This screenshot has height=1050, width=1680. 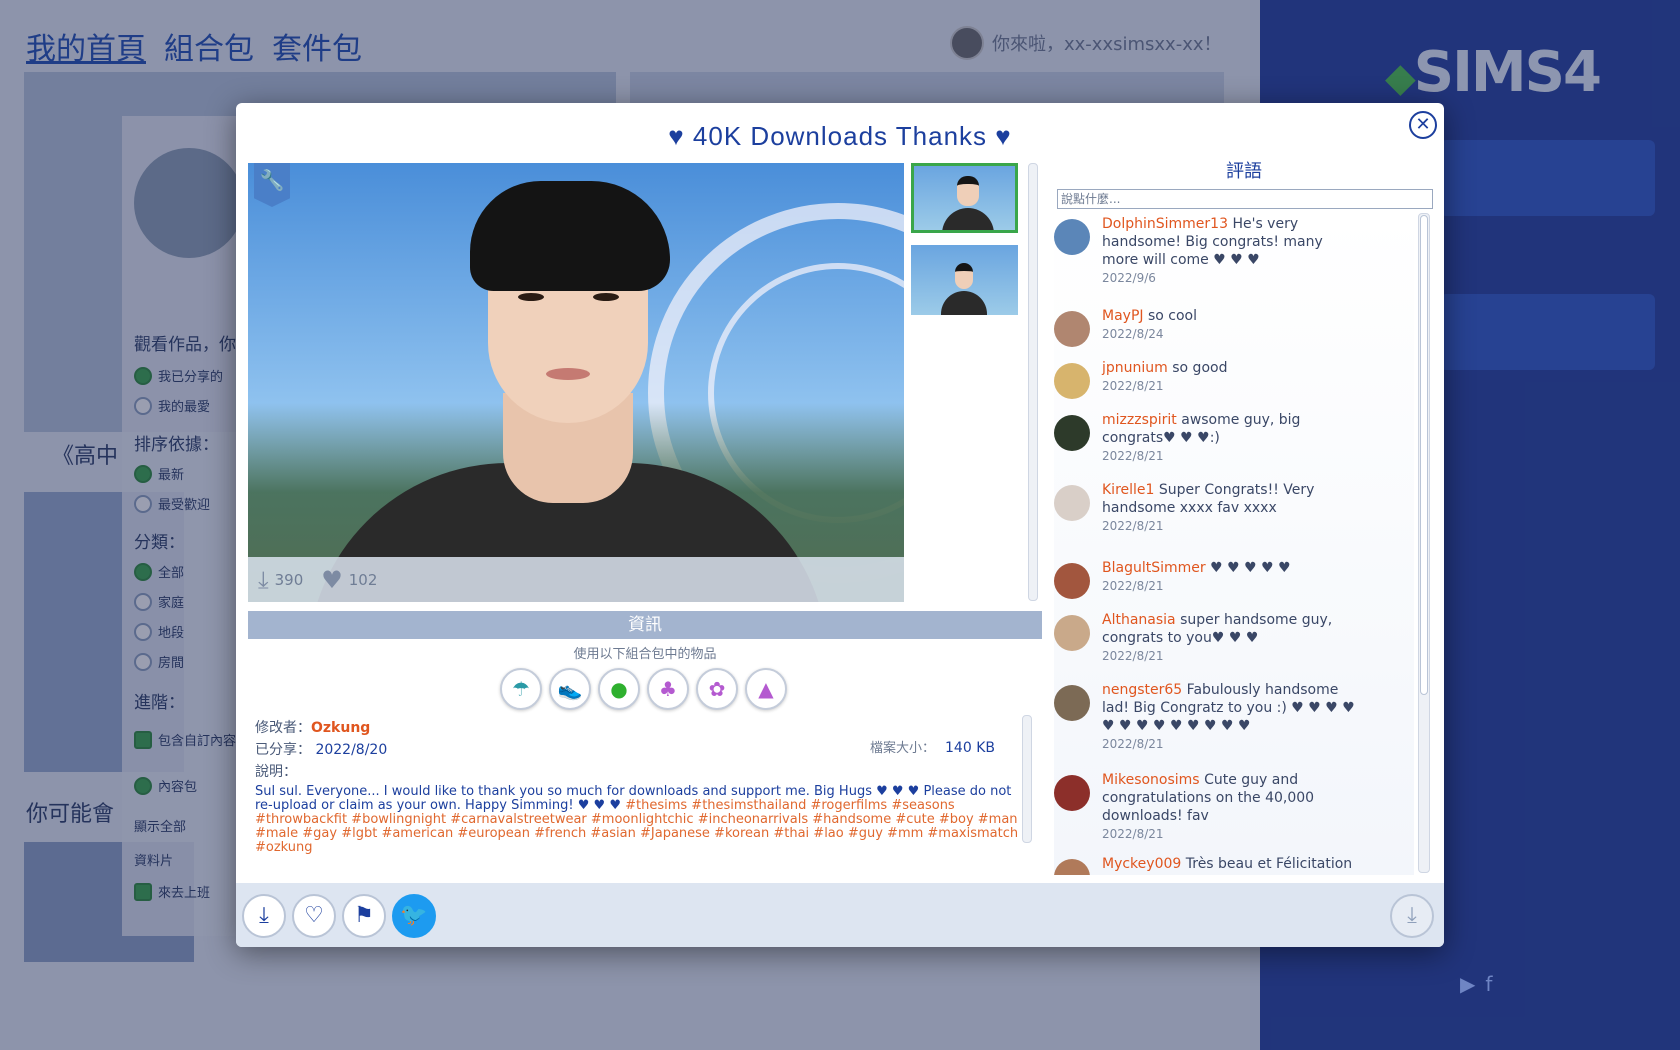 I want to click on comment-user: mizzzspirit, so click(x=1139, y=420).